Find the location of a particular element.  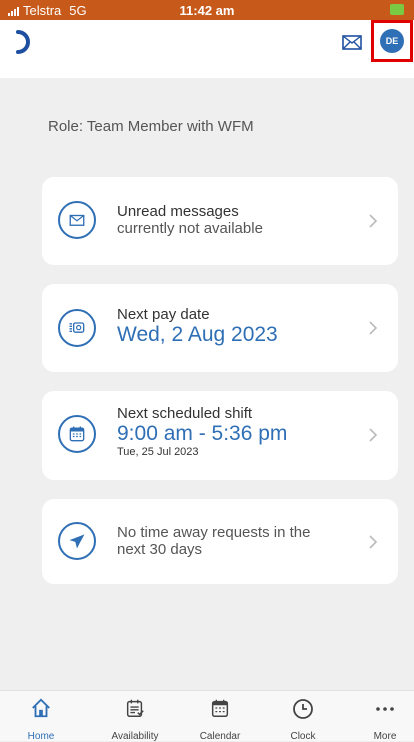

status-bar: Telstra 5G 11:42 am is located at coordinates (207, 10).